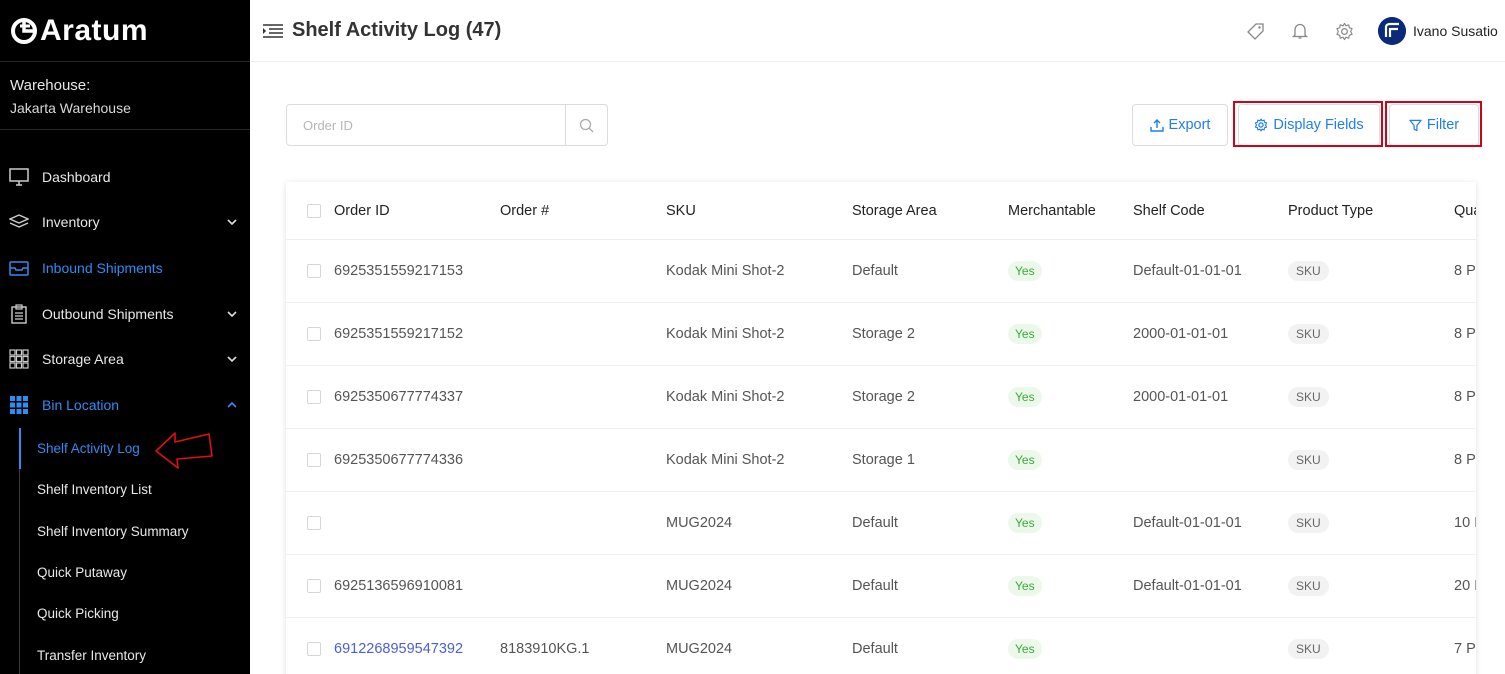 The height and width of the screenshot is (674, 1505). Describe the element at coordinates (19, 268) in the screenshot. I see `inbox-icon` at that location.